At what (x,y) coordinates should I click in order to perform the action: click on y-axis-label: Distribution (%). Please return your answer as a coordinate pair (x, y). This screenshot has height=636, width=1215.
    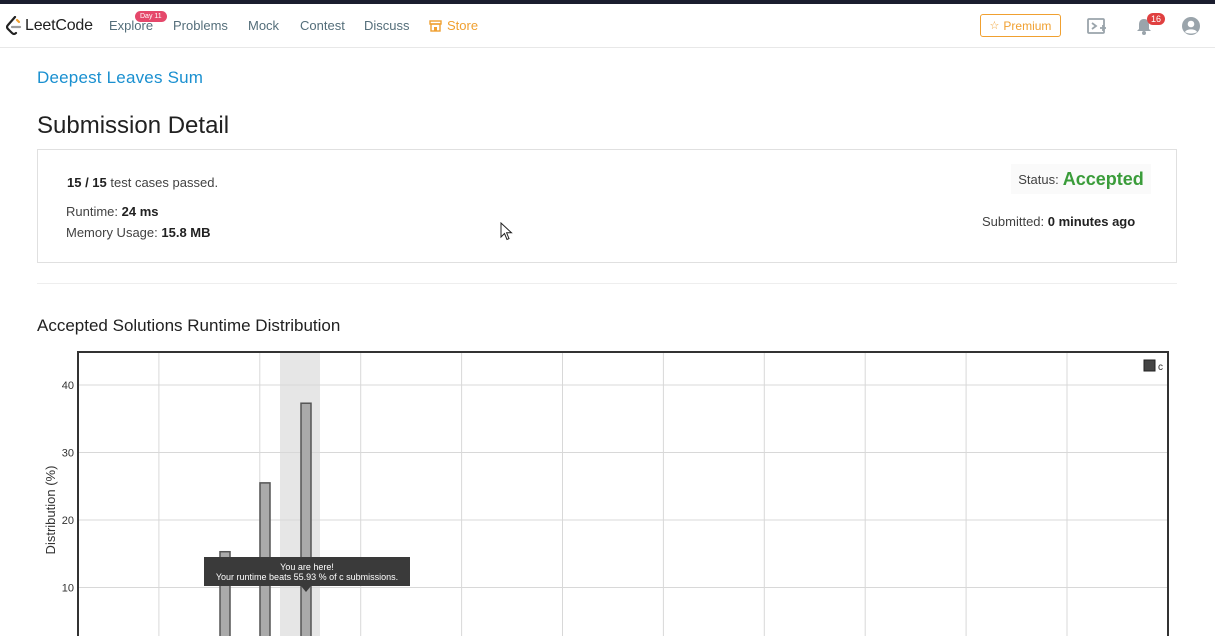
    Looking at the image, I should click on (50, 510).